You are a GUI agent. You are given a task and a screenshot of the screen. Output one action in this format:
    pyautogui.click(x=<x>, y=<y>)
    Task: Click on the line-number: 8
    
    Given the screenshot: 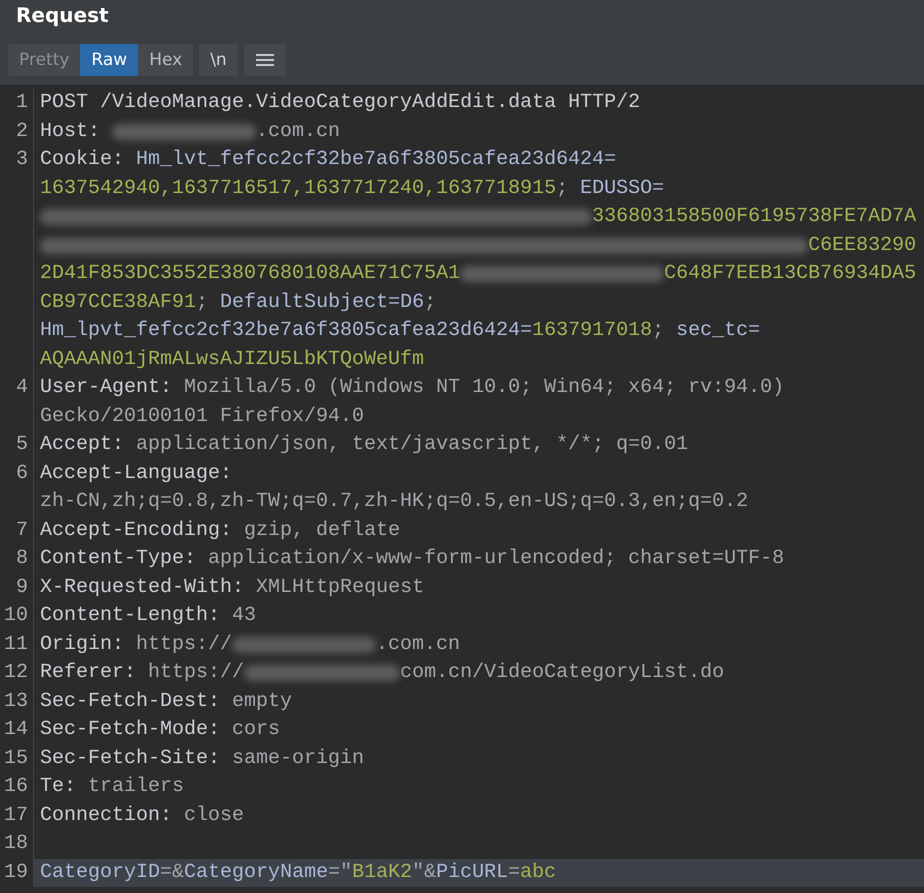 What is the action you would take?
    pyautogui.click(x=22, y=558)
    